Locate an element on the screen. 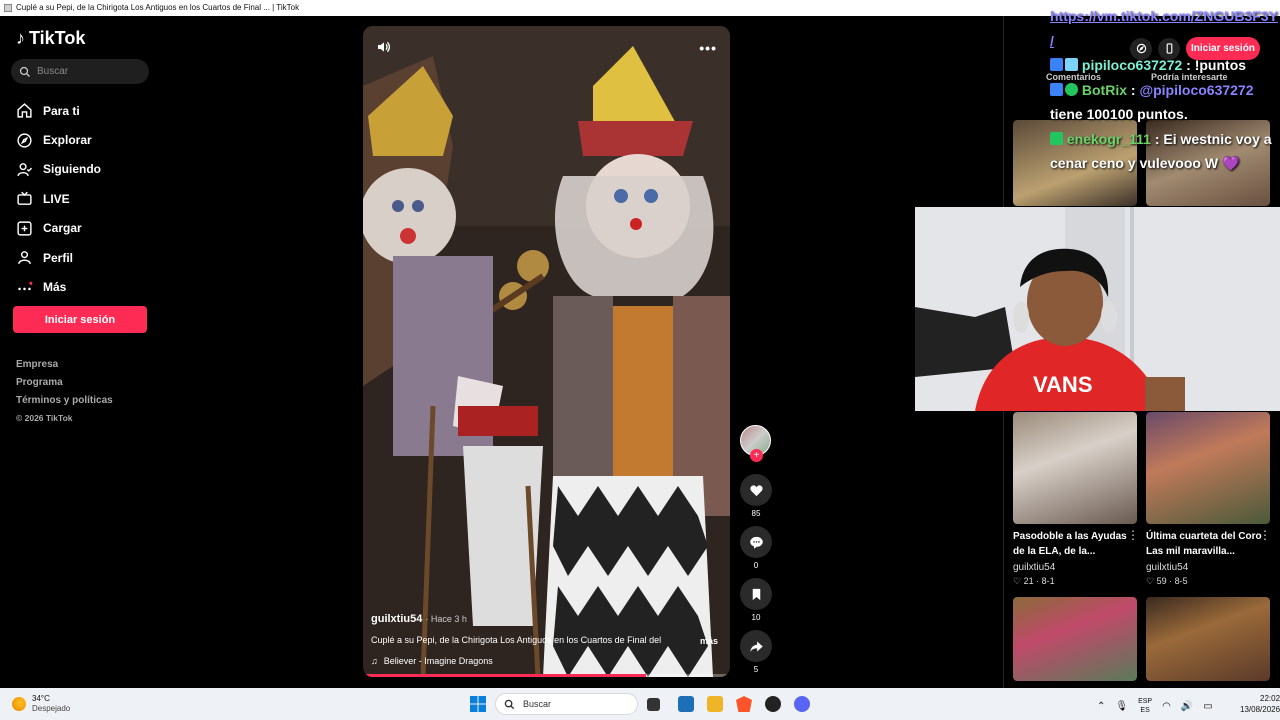 Image resolution: width=1280 pixels, height=720 pixels. chat-message-2: BotRix : @pipiloco637272 is located at coordinates (1165, 90).